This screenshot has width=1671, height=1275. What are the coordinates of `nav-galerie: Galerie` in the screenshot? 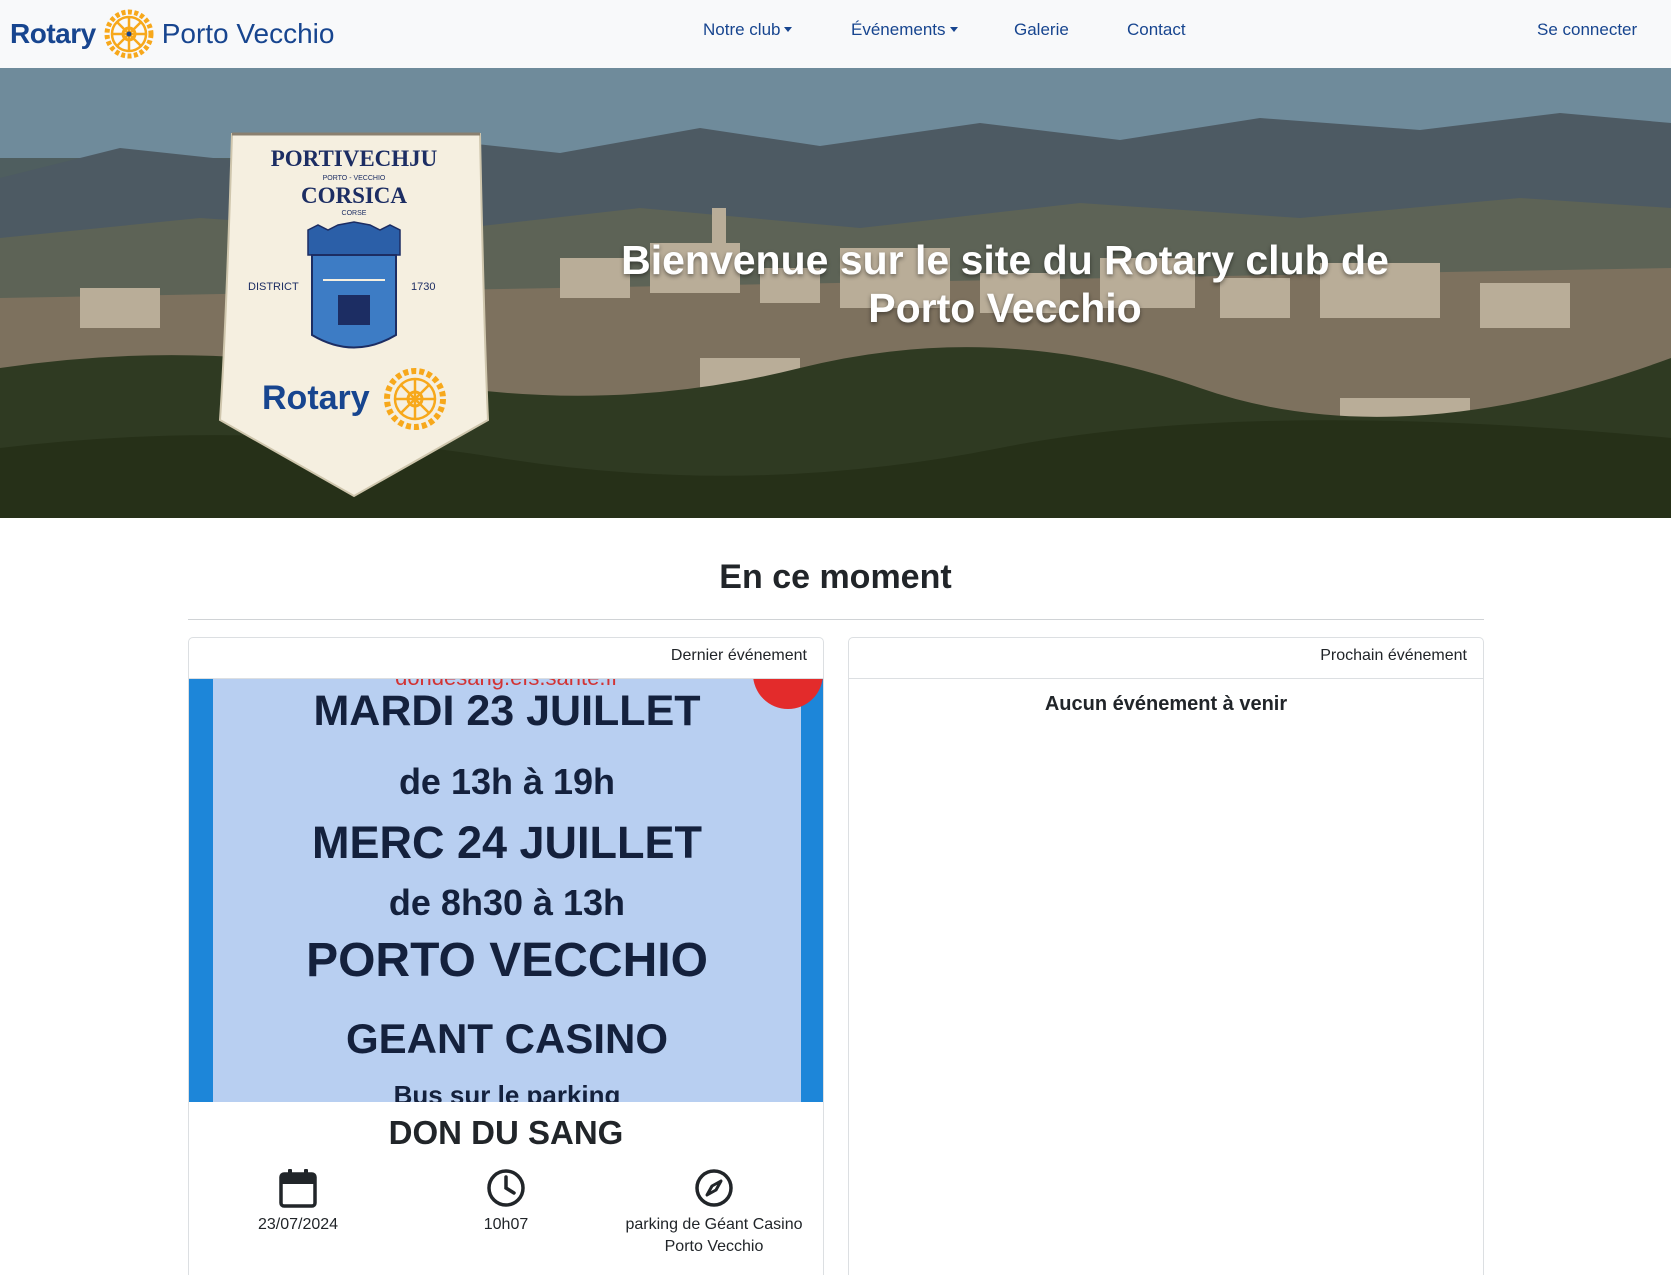 It's located at (1041, 30).